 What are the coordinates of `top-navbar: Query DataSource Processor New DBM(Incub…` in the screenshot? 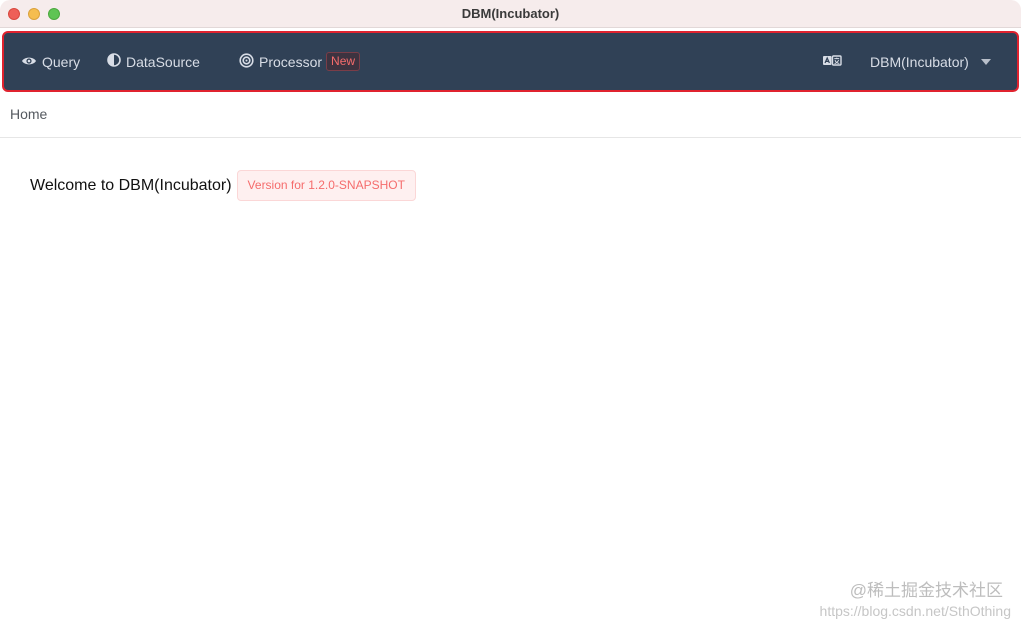 It's located at (510, 61).